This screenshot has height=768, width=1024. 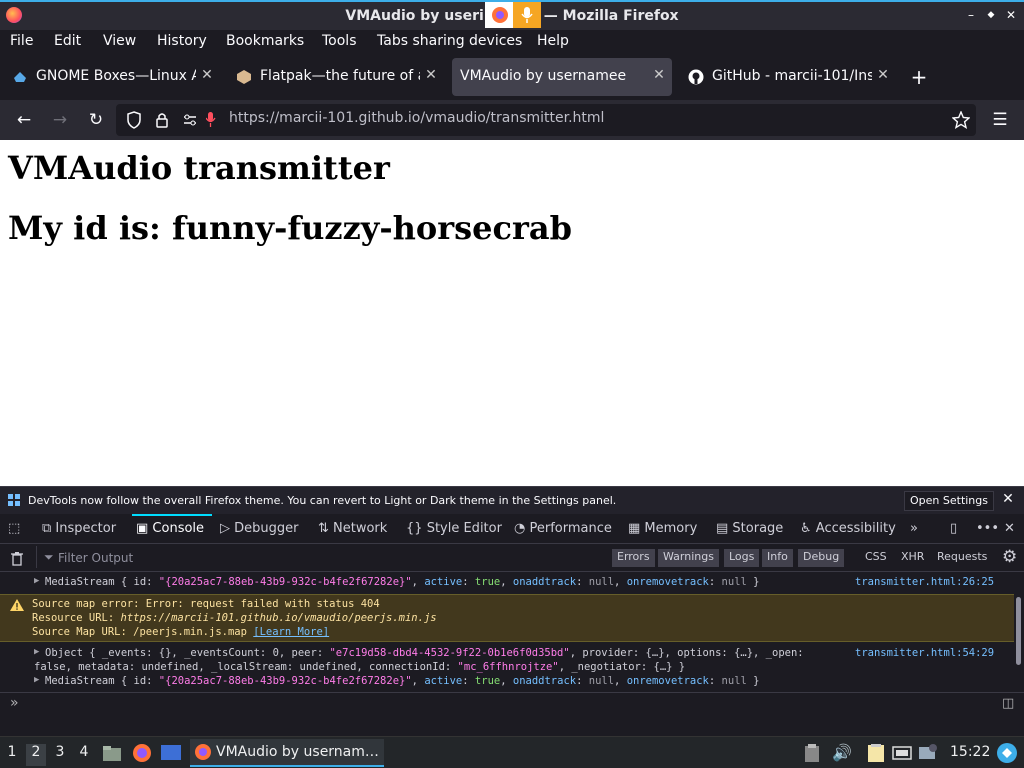 What do you see at coordinates (1007, 753) in the screenshot?
I see `system-menu-icon` at bounding box center [1007, 753].